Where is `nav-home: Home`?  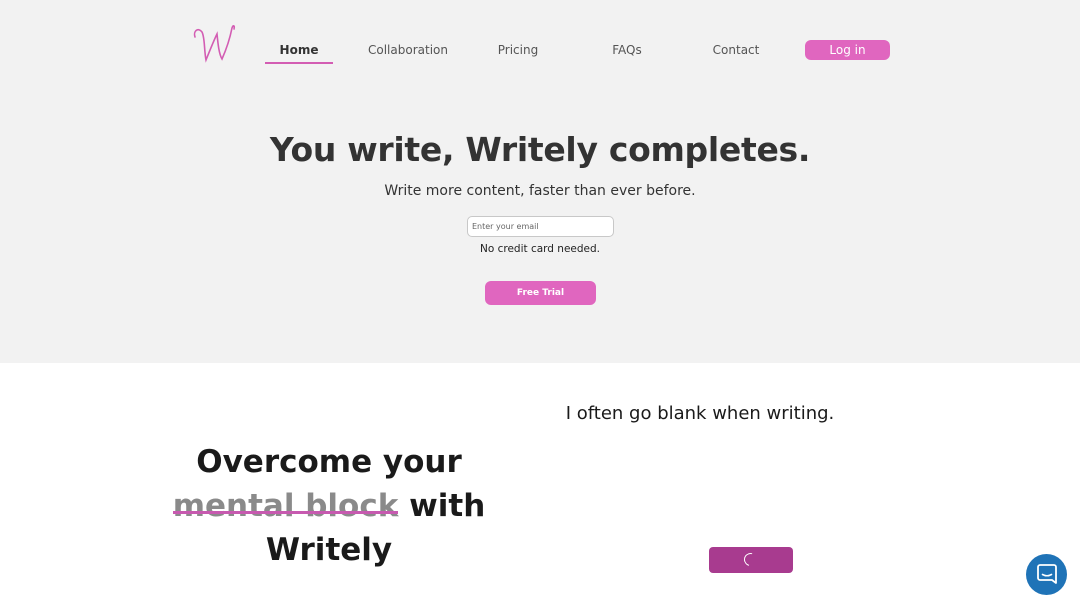 nav-home: Home is located at coordinates (299, 50).